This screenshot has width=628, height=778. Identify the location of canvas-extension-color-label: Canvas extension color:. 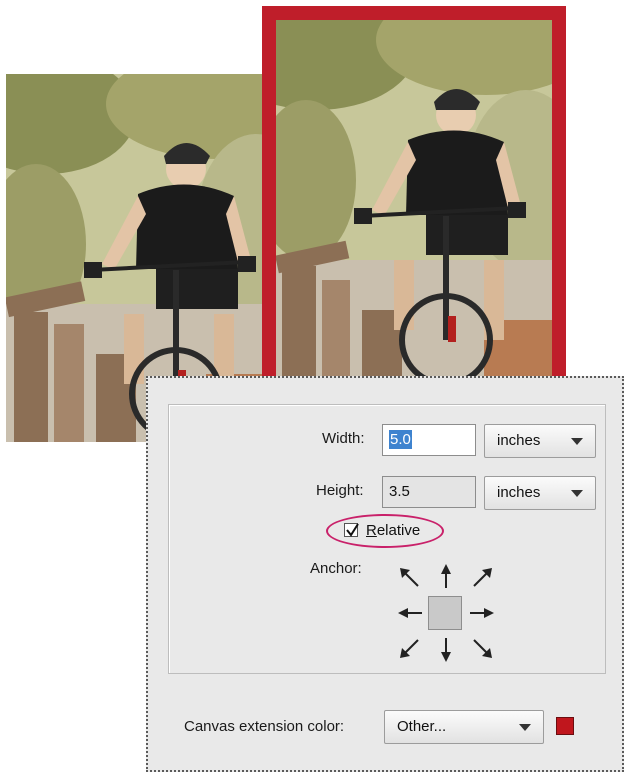
(264, 726).